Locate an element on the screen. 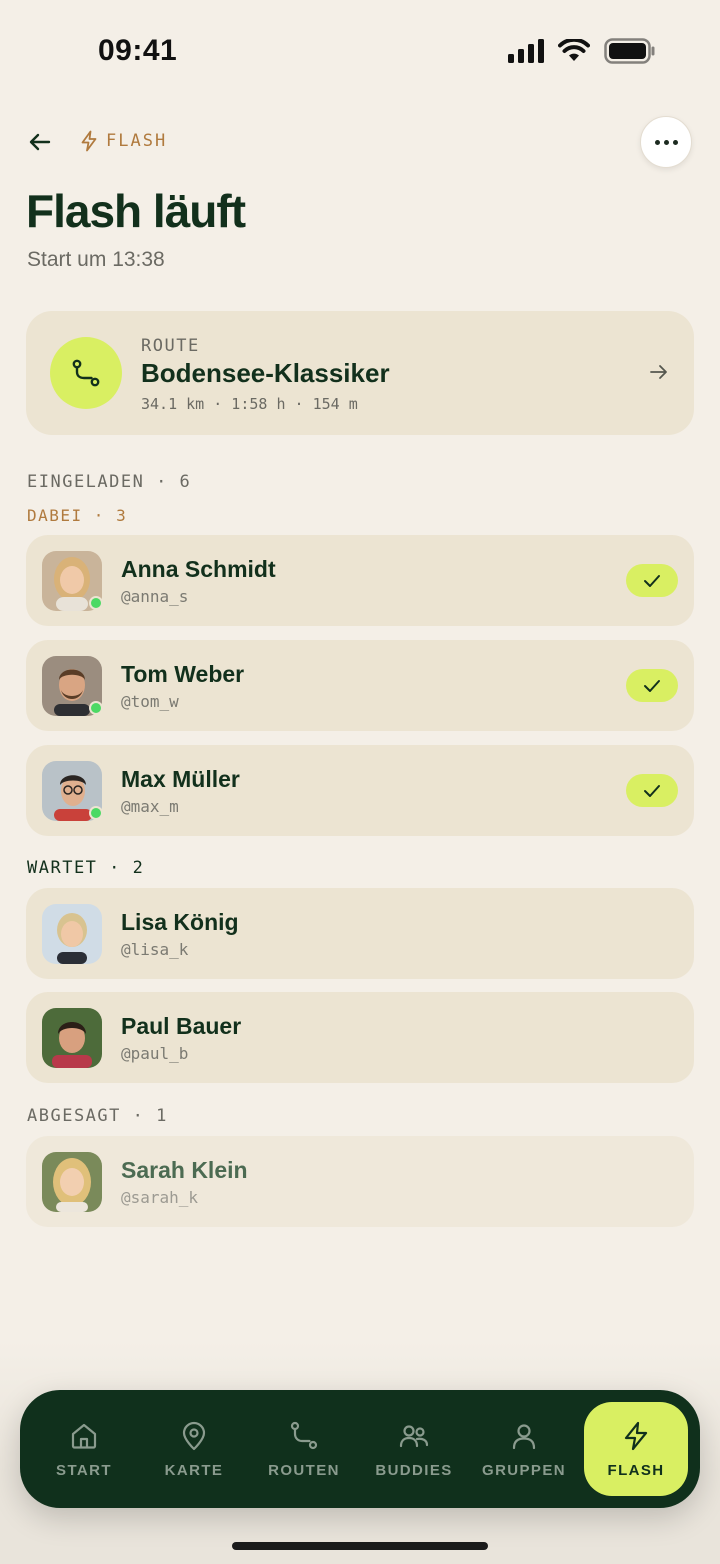  cellular-signal-icon is located at coordinates (526, 51).